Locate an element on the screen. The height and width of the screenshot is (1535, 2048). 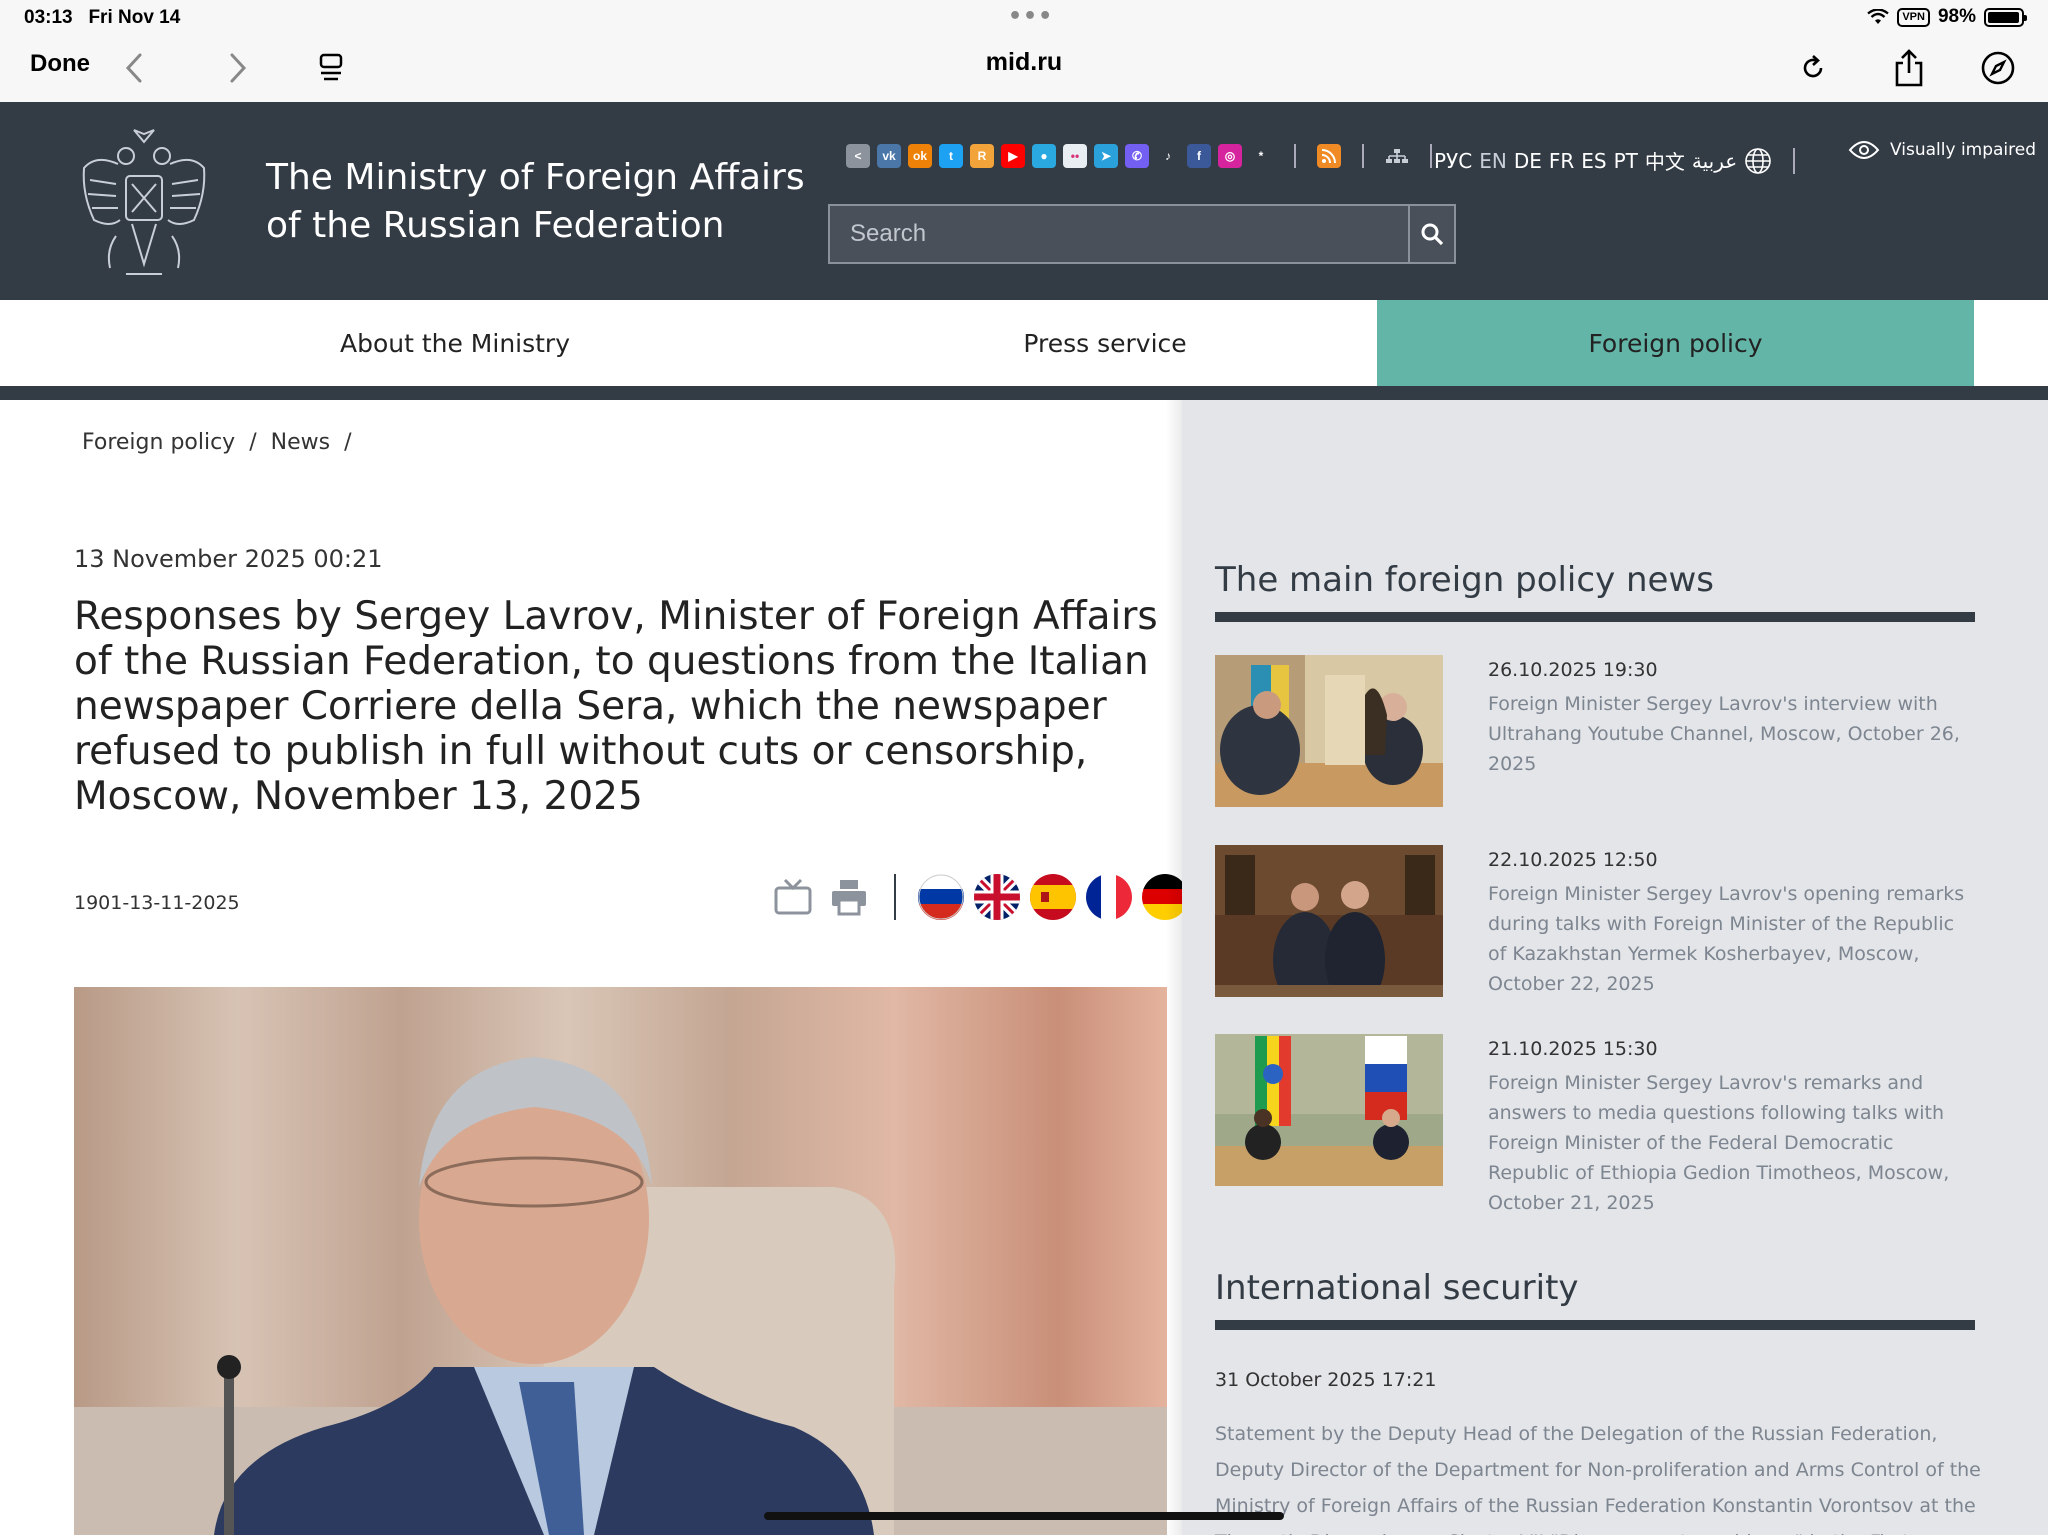
share-sheet-icon is located at coordinates (1909, 68).